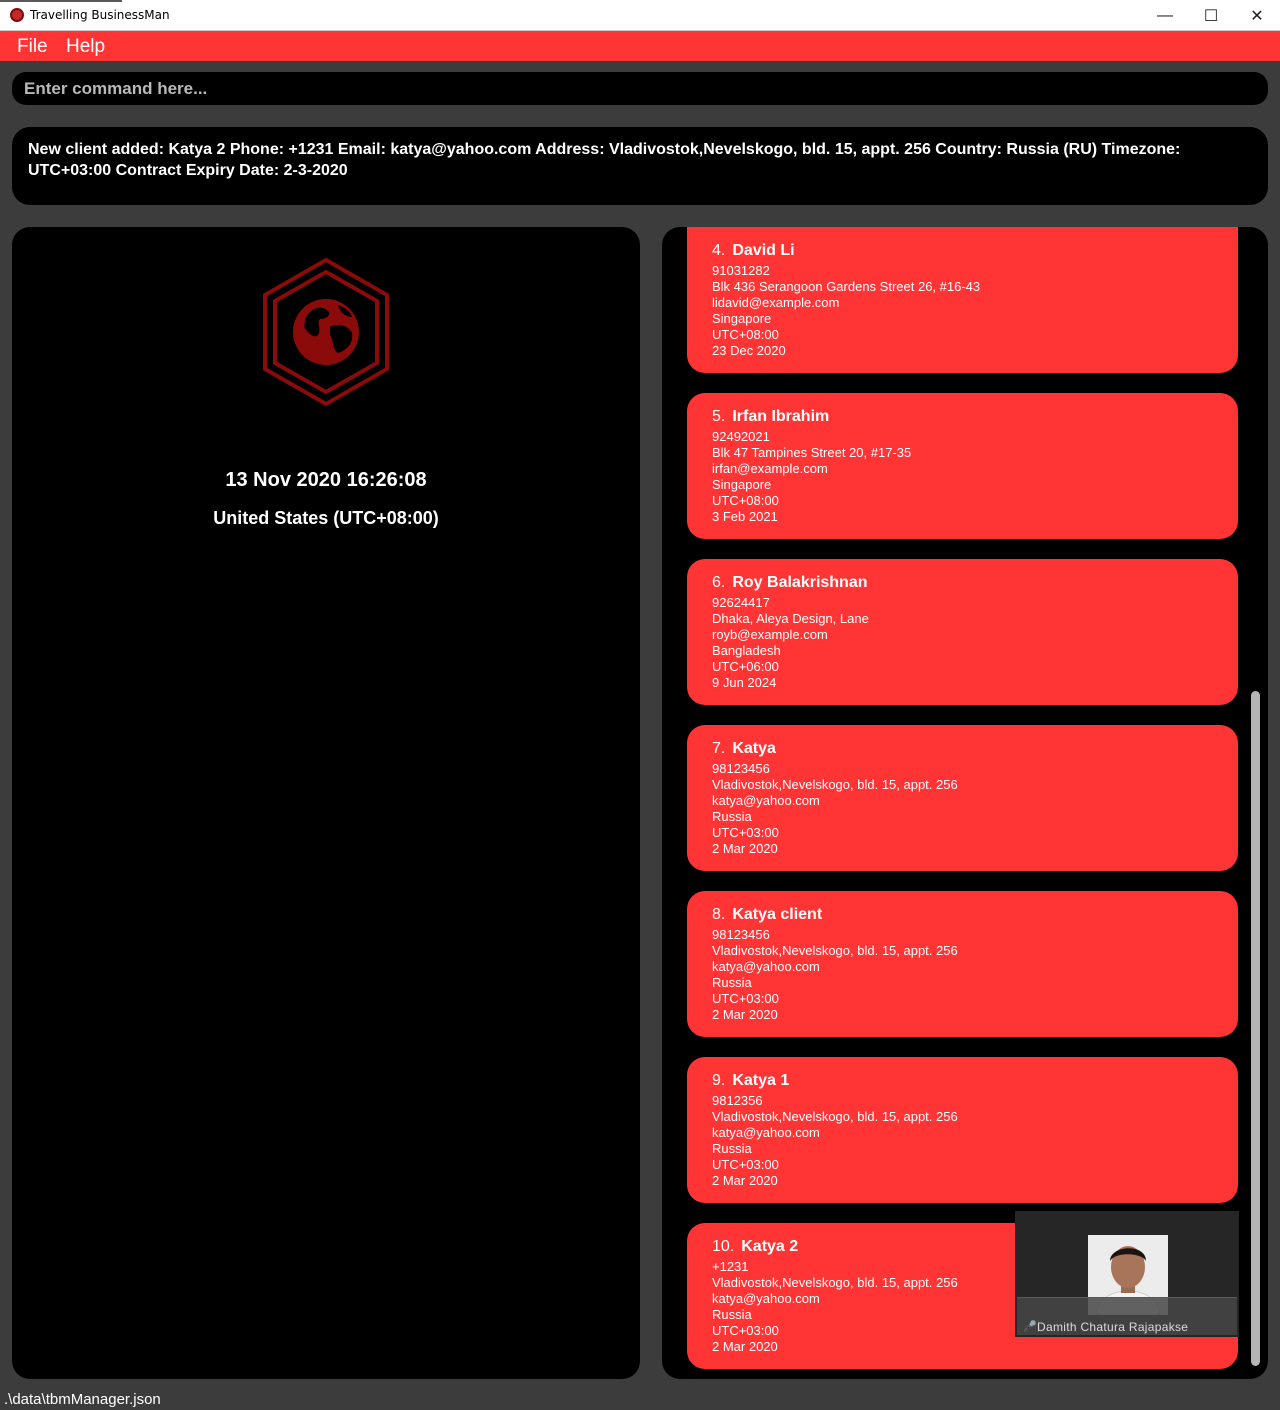 Image resolution: width=1280 pixels, height=1410 pixels. Describe the element at coordinates (741, 436) in the screenshot. I see `client-phone: 92492021` at that location.